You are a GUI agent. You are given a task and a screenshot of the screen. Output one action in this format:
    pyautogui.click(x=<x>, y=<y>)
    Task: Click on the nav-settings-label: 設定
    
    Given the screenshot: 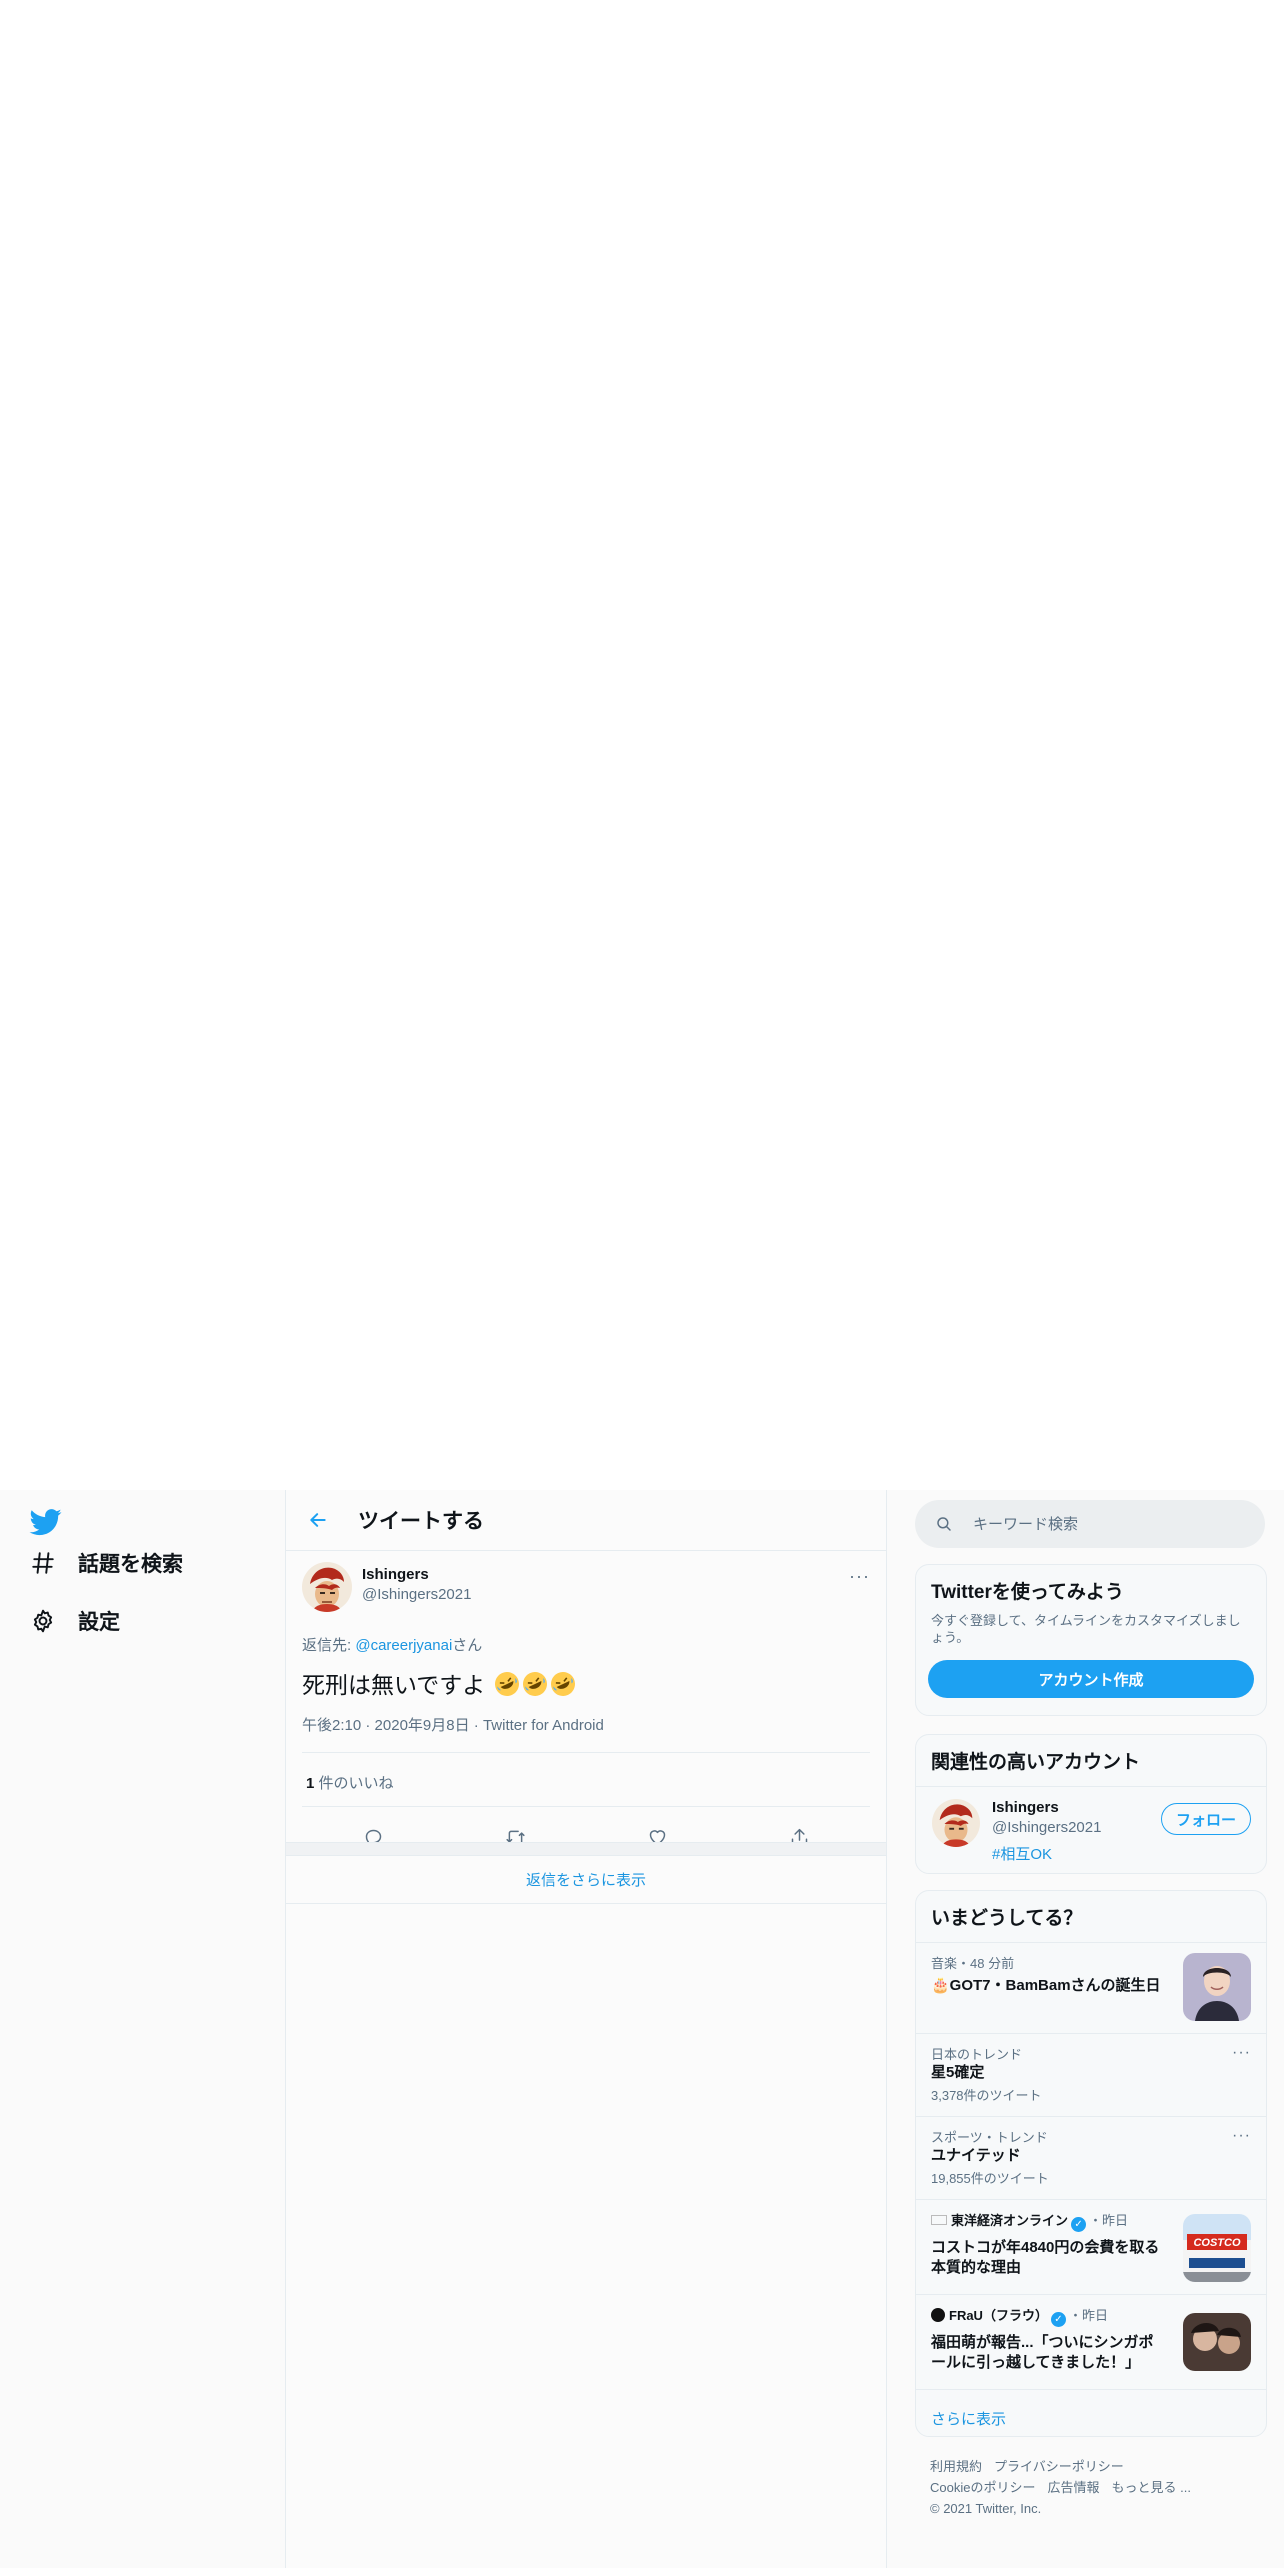 What is the action you would take?
    pyautogui.click(x=99, y=1622)
    